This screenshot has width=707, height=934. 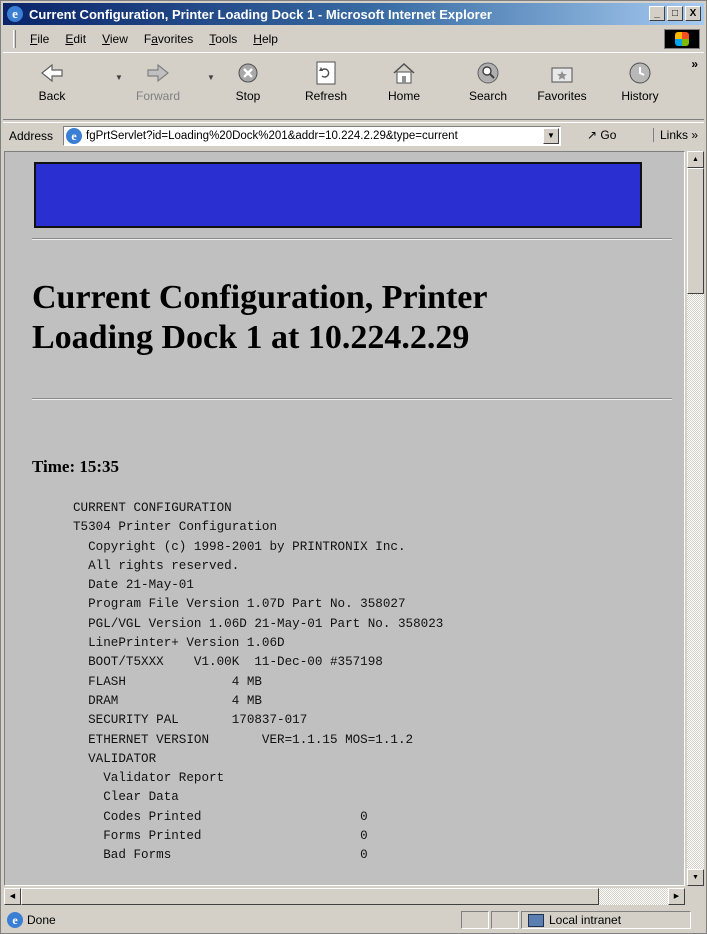 I want to click on stop-button: Stop, so click(x=248, y=85).